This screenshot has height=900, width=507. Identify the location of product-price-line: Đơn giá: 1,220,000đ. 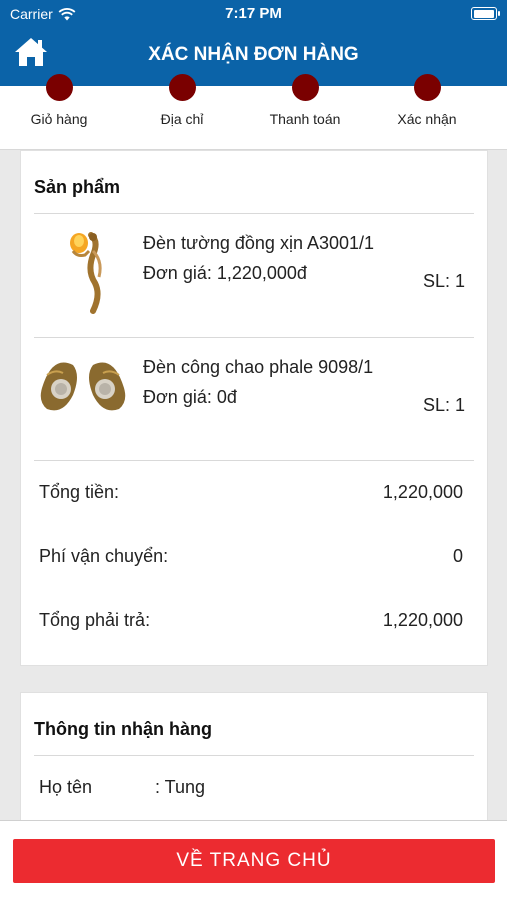
(225, 273).